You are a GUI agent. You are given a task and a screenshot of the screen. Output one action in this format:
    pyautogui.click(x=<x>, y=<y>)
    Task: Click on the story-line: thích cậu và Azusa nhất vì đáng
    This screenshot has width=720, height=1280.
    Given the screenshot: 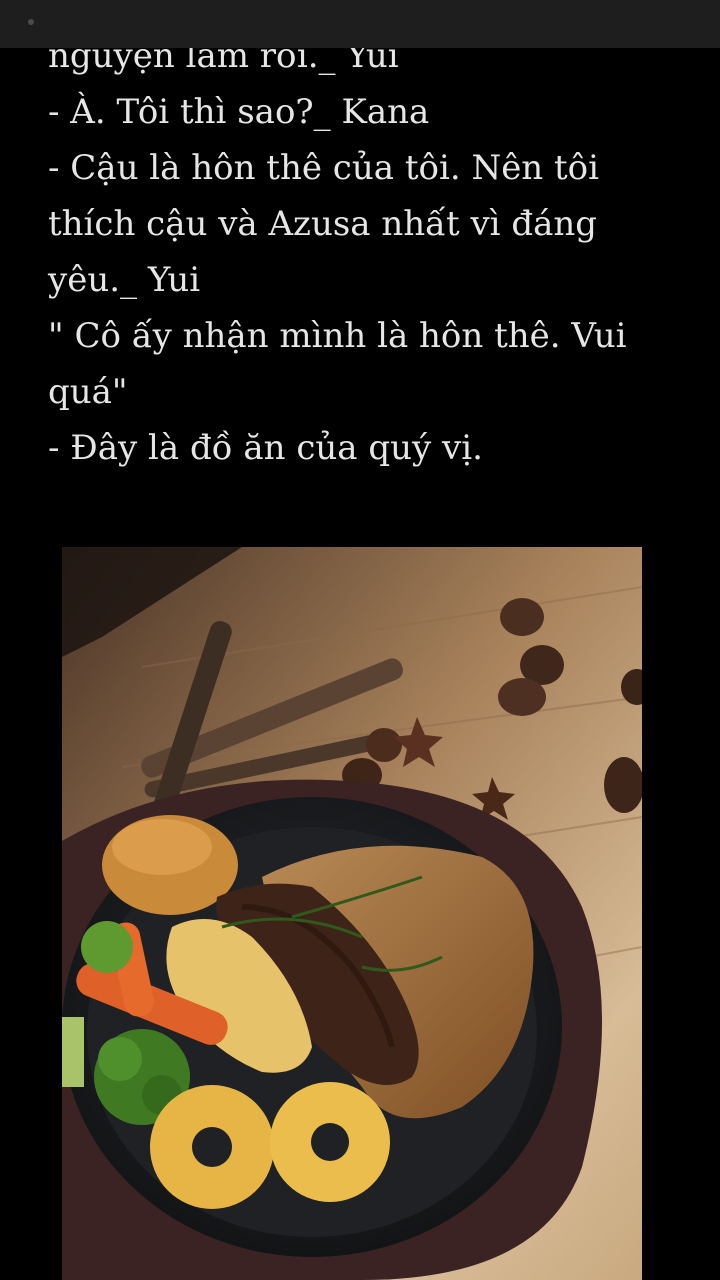 What is the action you would take?
    pyautogui.click(x=323, y=224)
    